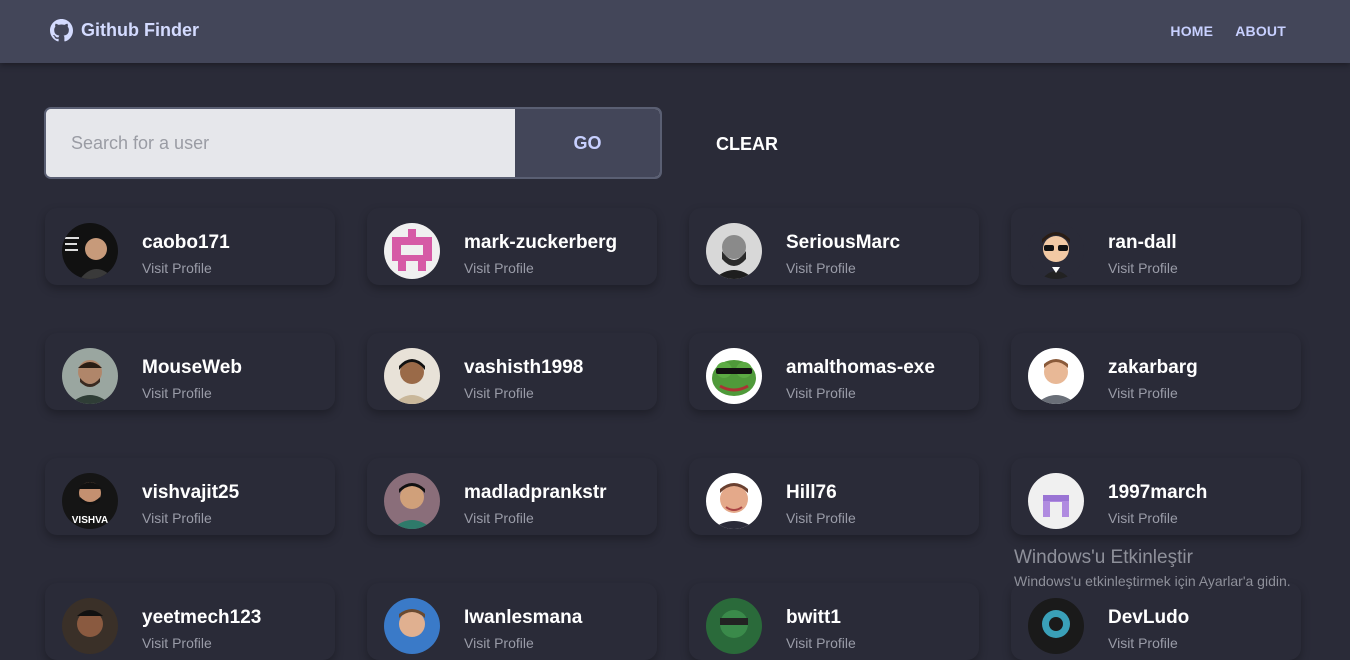  I want to click on user-login: vashisth1998, so click(524, 367).